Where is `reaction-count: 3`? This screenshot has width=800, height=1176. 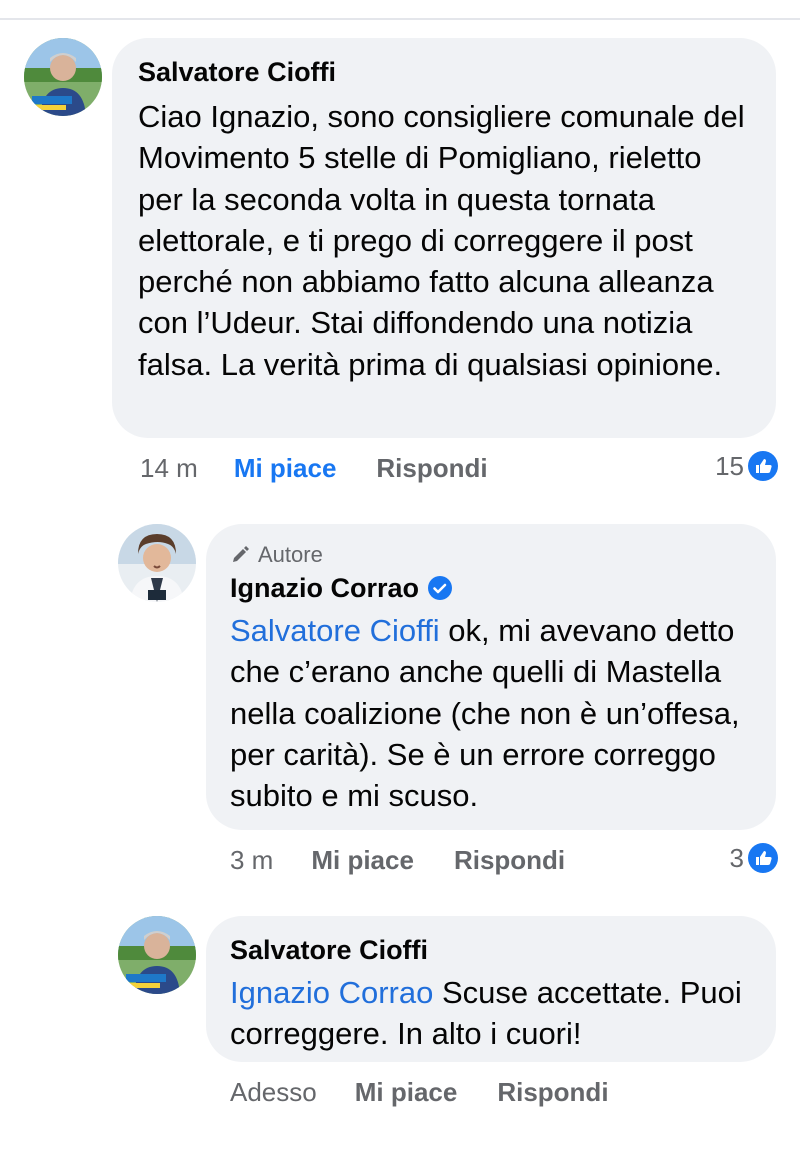
reaction-count: 3 is located at coordinates (754, 858).